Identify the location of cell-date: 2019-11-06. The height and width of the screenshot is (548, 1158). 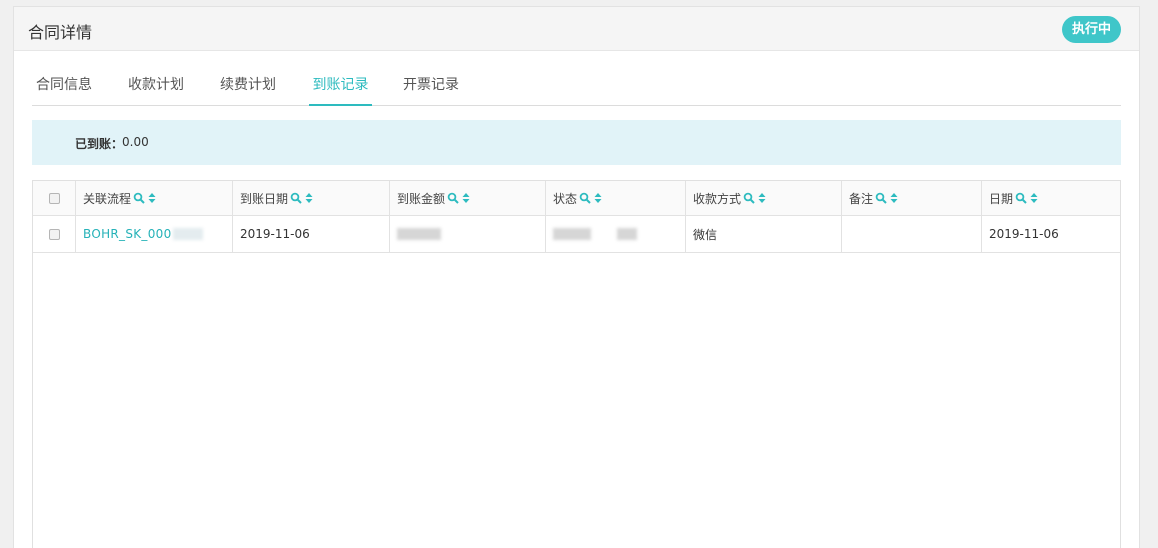
(1052, 234).